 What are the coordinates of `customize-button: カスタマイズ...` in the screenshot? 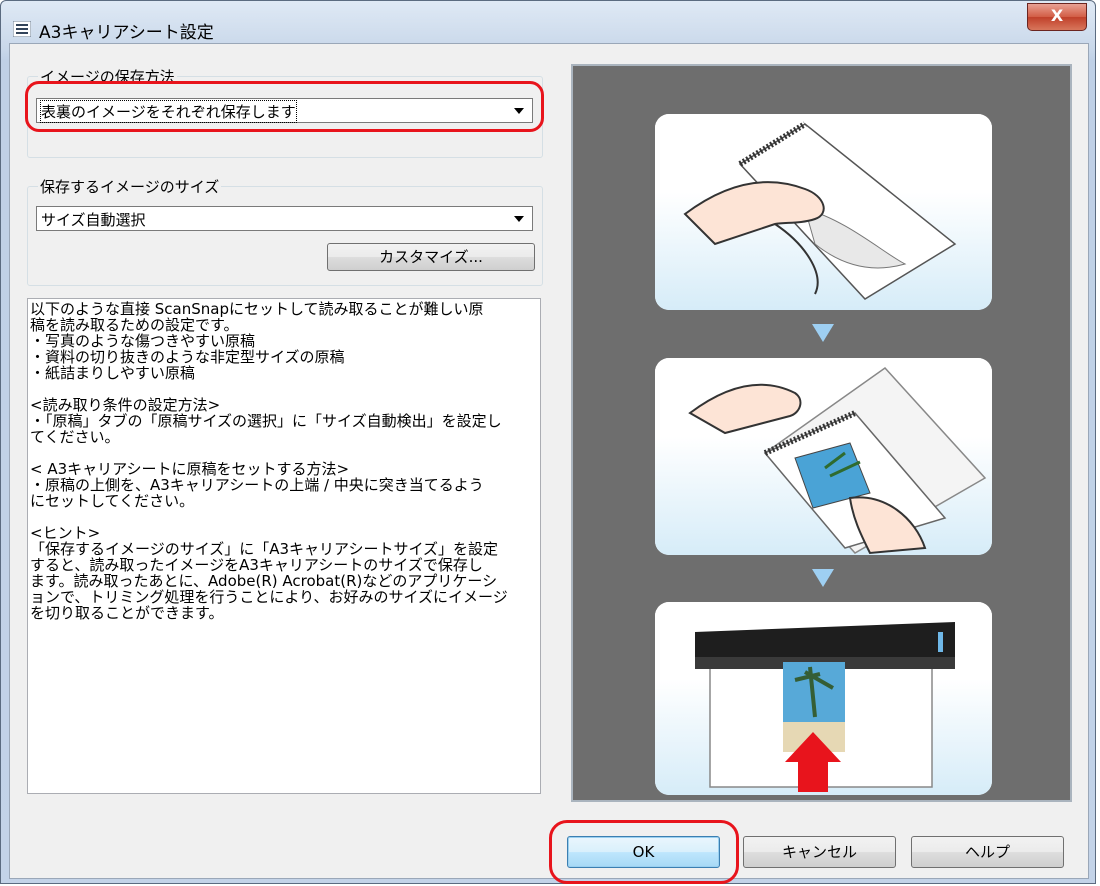 It's located at (431, 257).